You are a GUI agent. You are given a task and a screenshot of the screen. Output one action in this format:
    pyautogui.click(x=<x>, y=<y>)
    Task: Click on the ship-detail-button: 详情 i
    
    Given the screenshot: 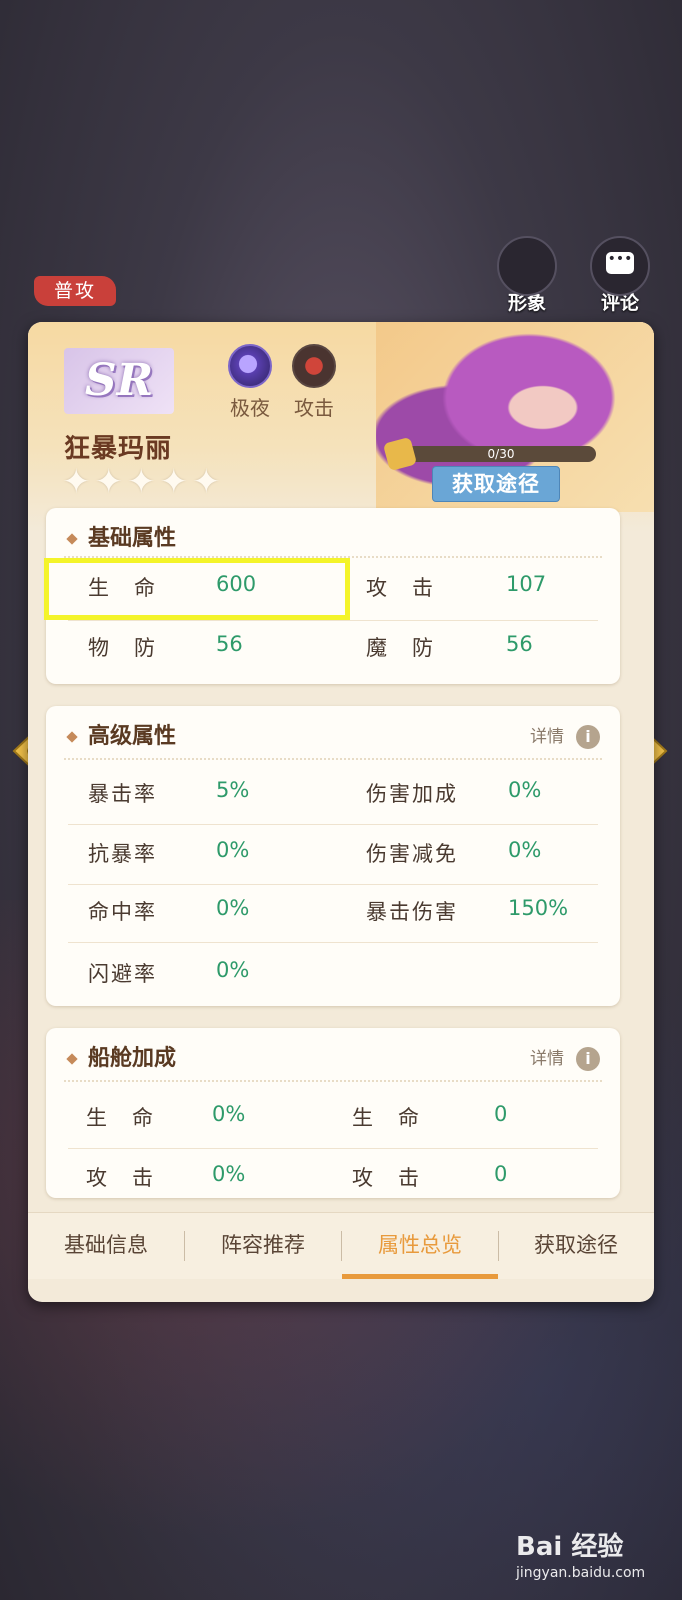 What is the action you would take?
    pyautogui.click(x=565, y=1057)
    